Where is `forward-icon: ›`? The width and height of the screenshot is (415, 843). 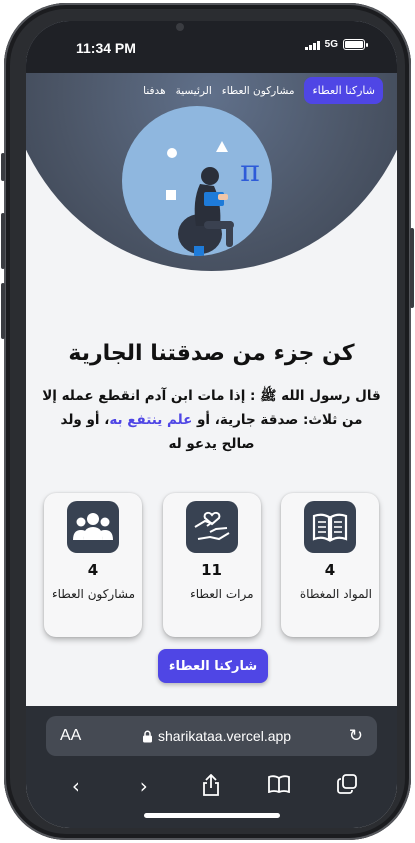
forward-icon: › is located at coordinates (144, 787).